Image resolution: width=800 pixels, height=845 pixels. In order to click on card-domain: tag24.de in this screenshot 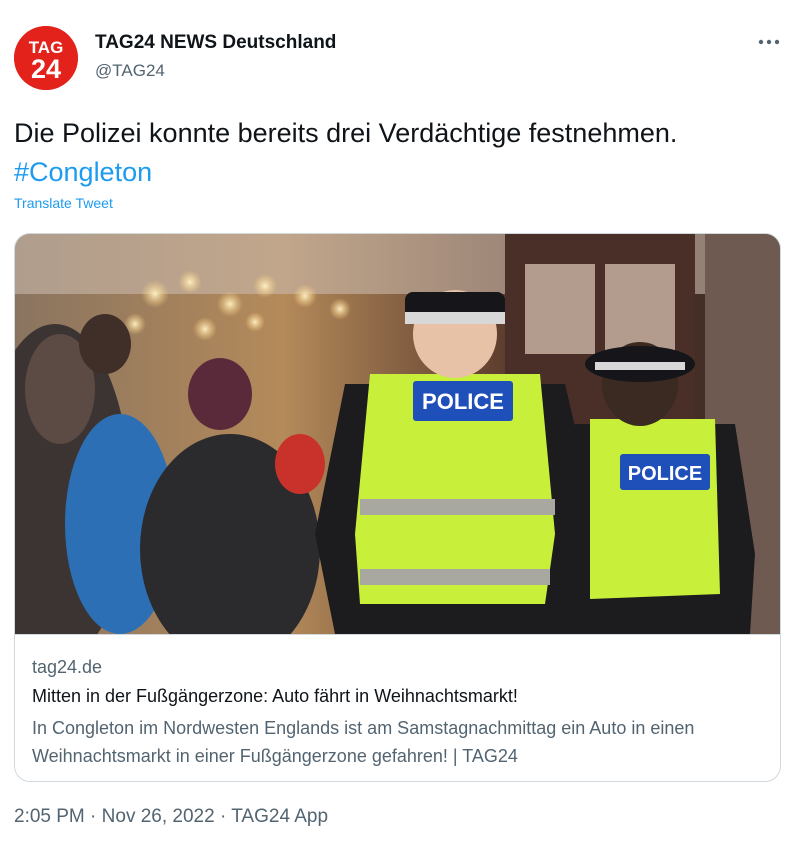, I will do `click(67, 667)`.